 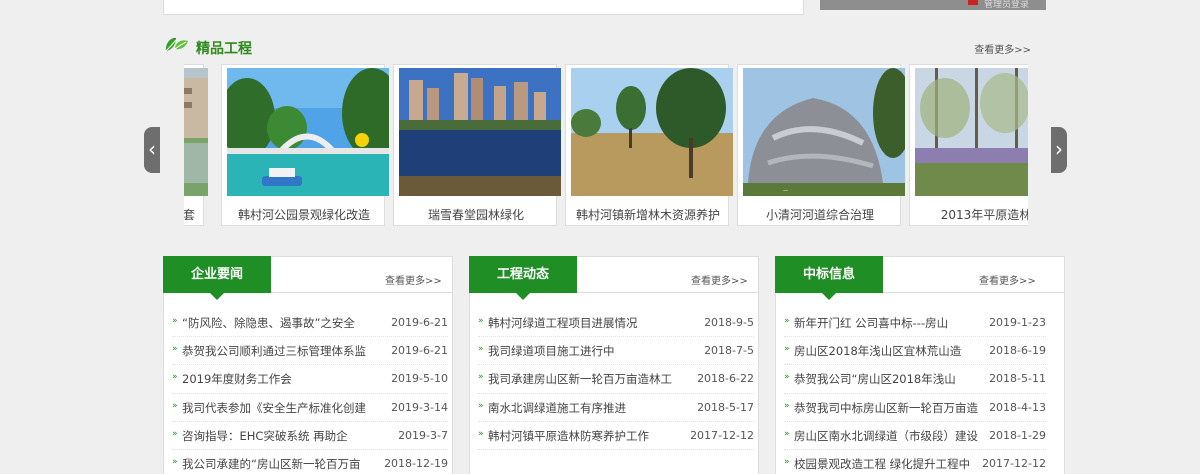 I want to click on project-card: — 小清河河道综合治理, so click(x=821, y=145).